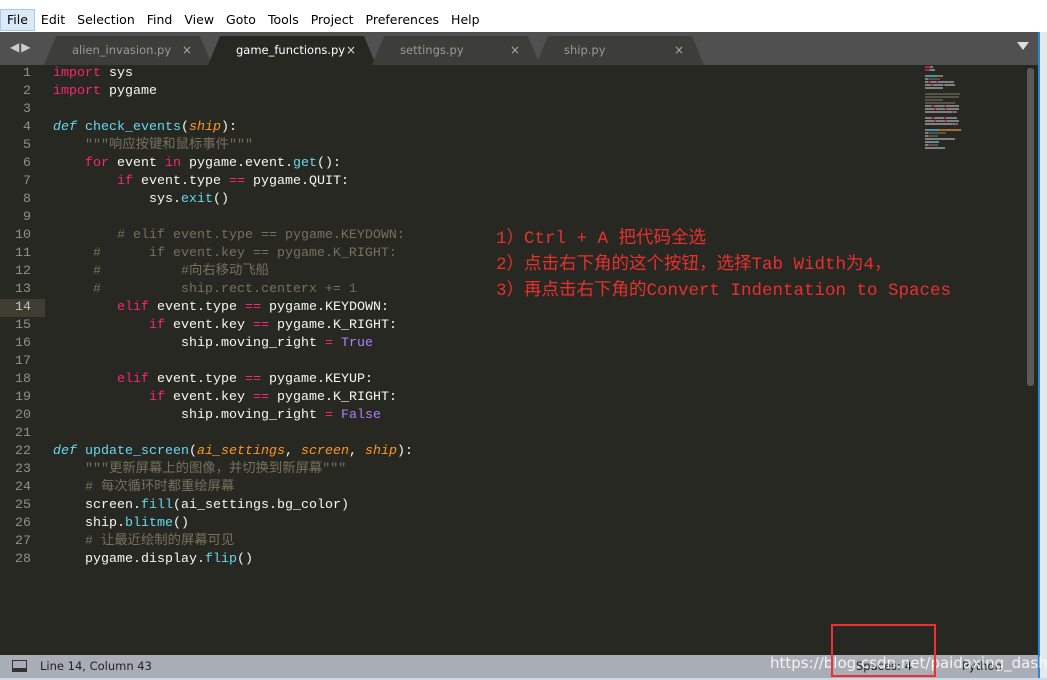 This screenshot has width=1047, height=680. What do you see at coordinates (233, 92) in the screenshot?
I see `code-line: import pygame` at bounding box center [233, 92].